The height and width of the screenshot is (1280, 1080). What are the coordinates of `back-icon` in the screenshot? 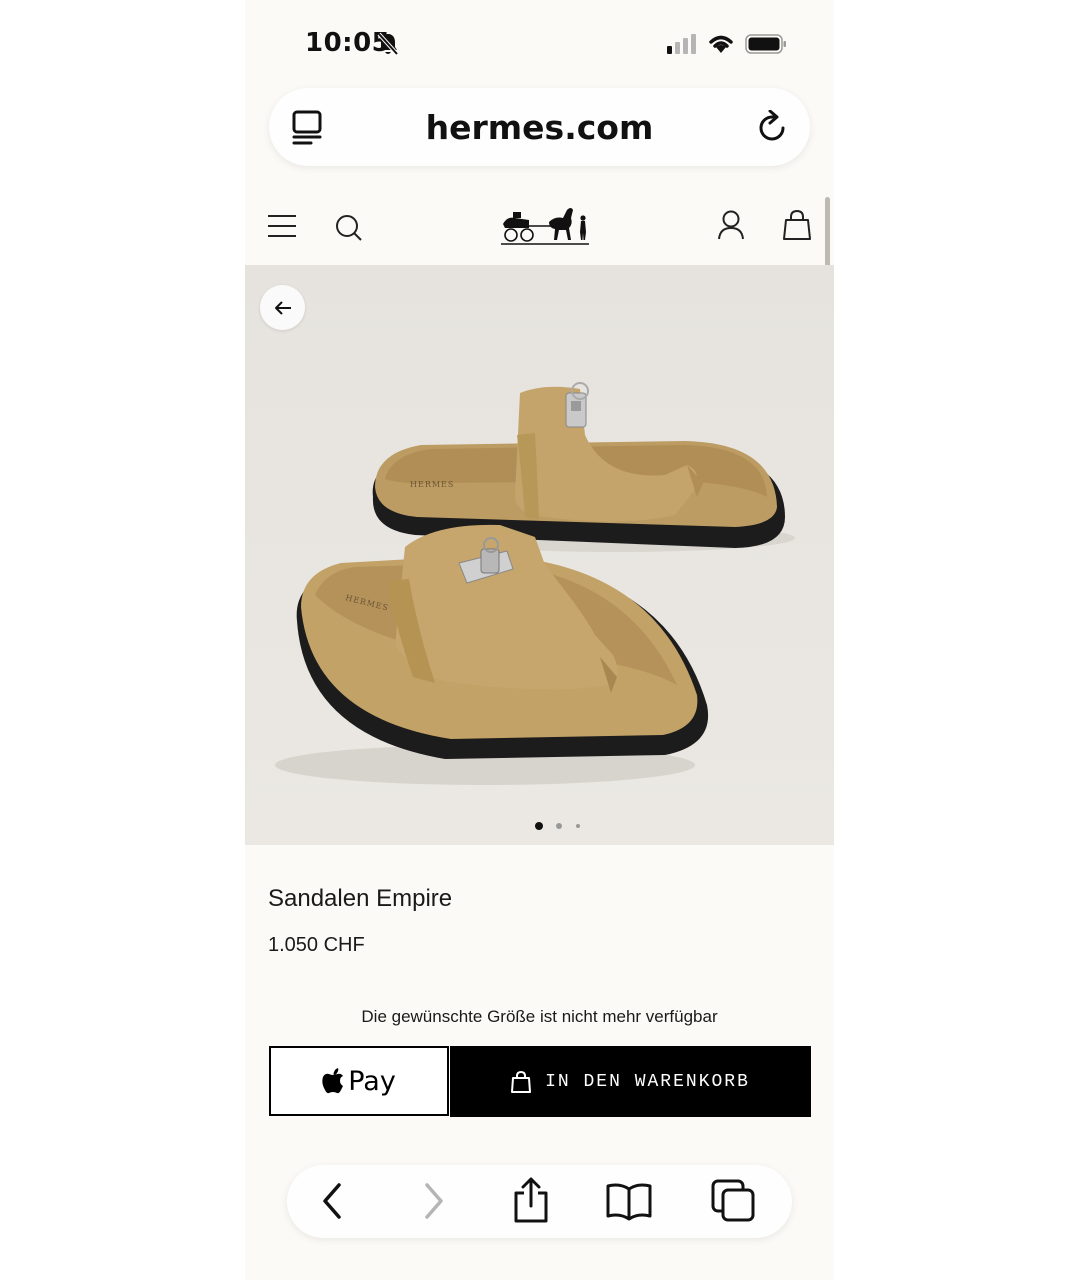 It's located at (332, 1201).